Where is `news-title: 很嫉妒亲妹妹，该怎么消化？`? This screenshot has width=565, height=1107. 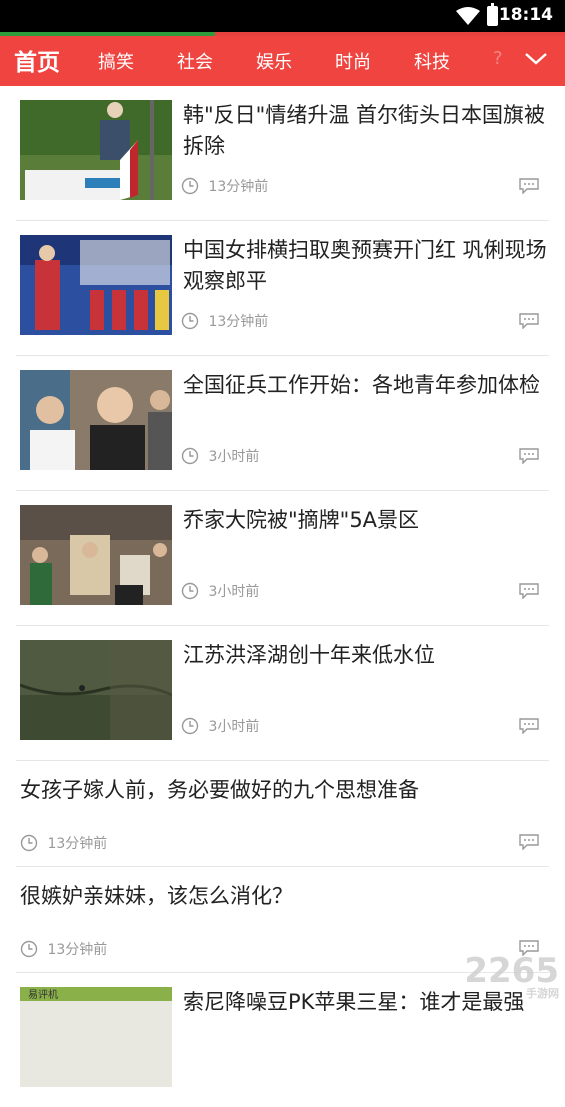
news-title: 很嫉妒亲妹妹，该怎么消化？ is located at coordinates (156, 896).